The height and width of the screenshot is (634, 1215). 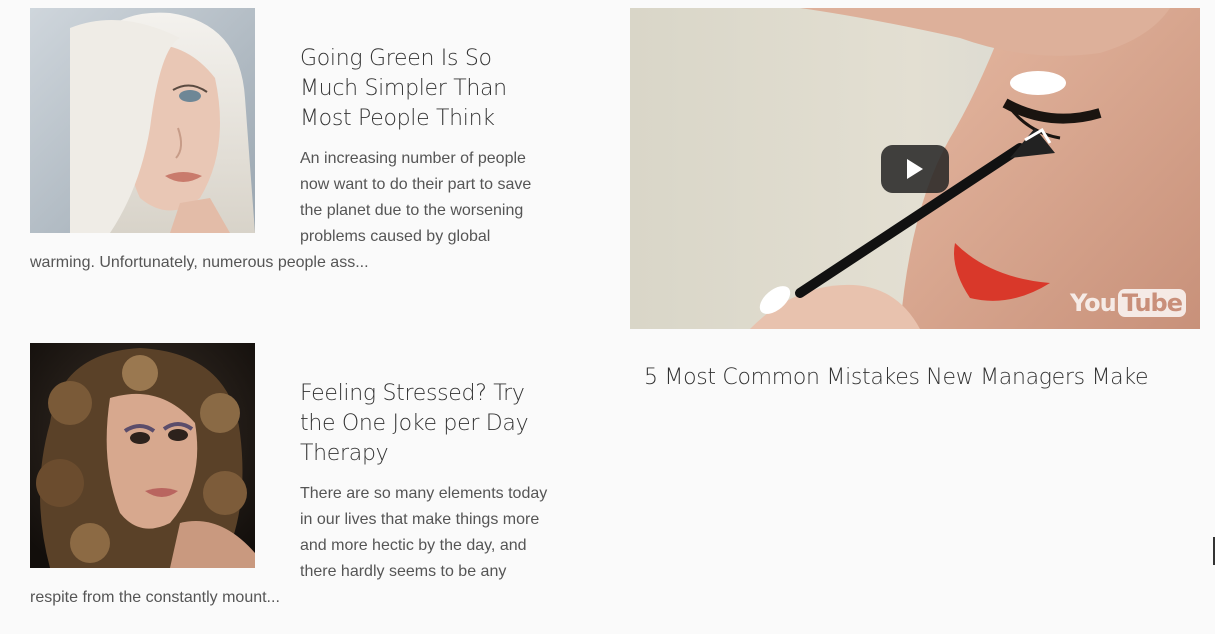 I want to click on youtube-logo-tube: Tube, so click(x=1151, y=303).